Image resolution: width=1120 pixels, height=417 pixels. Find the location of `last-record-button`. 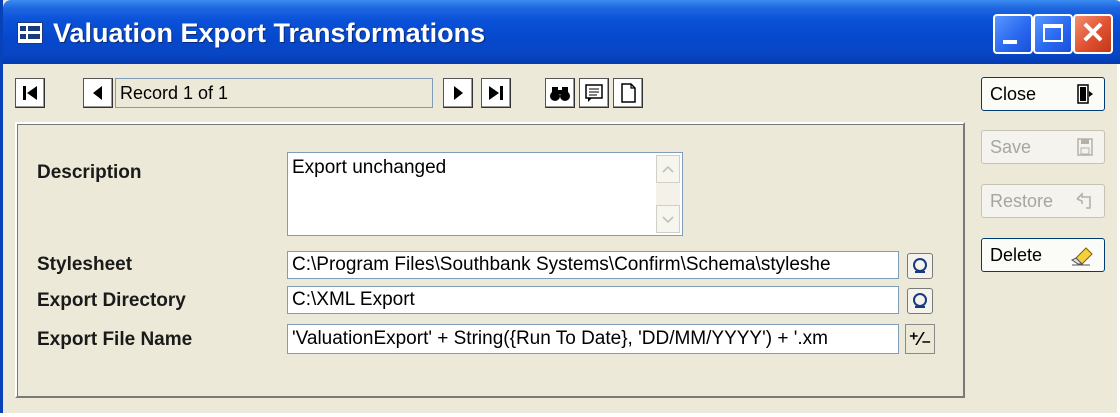

last-record-button is located at coordinates (496, 93).